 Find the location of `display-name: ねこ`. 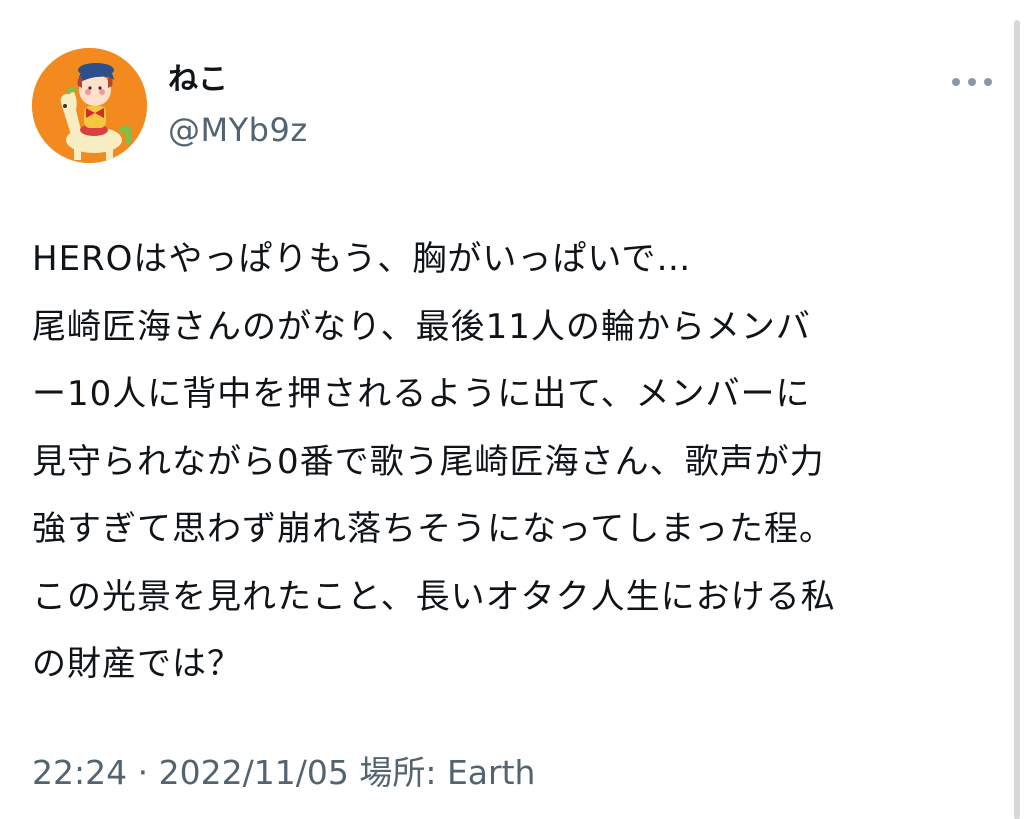

display-name: ねこ is located at coordinates (198, 80).